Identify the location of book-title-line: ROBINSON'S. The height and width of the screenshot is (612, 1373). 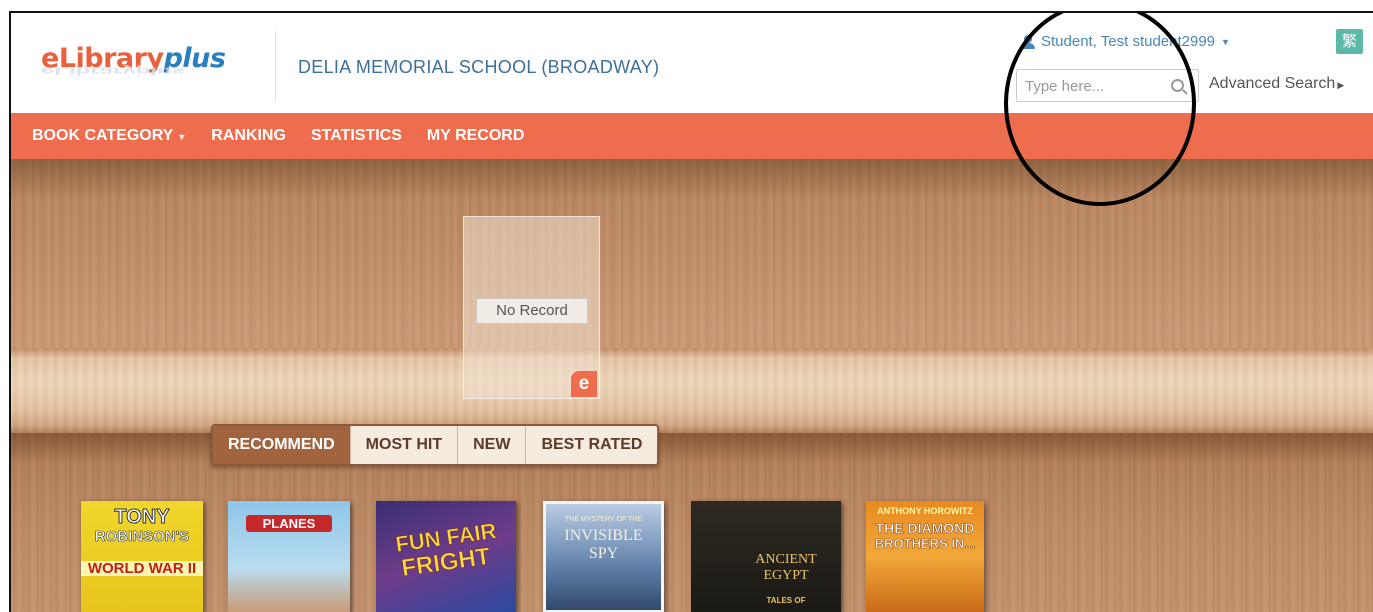
(142, 536).